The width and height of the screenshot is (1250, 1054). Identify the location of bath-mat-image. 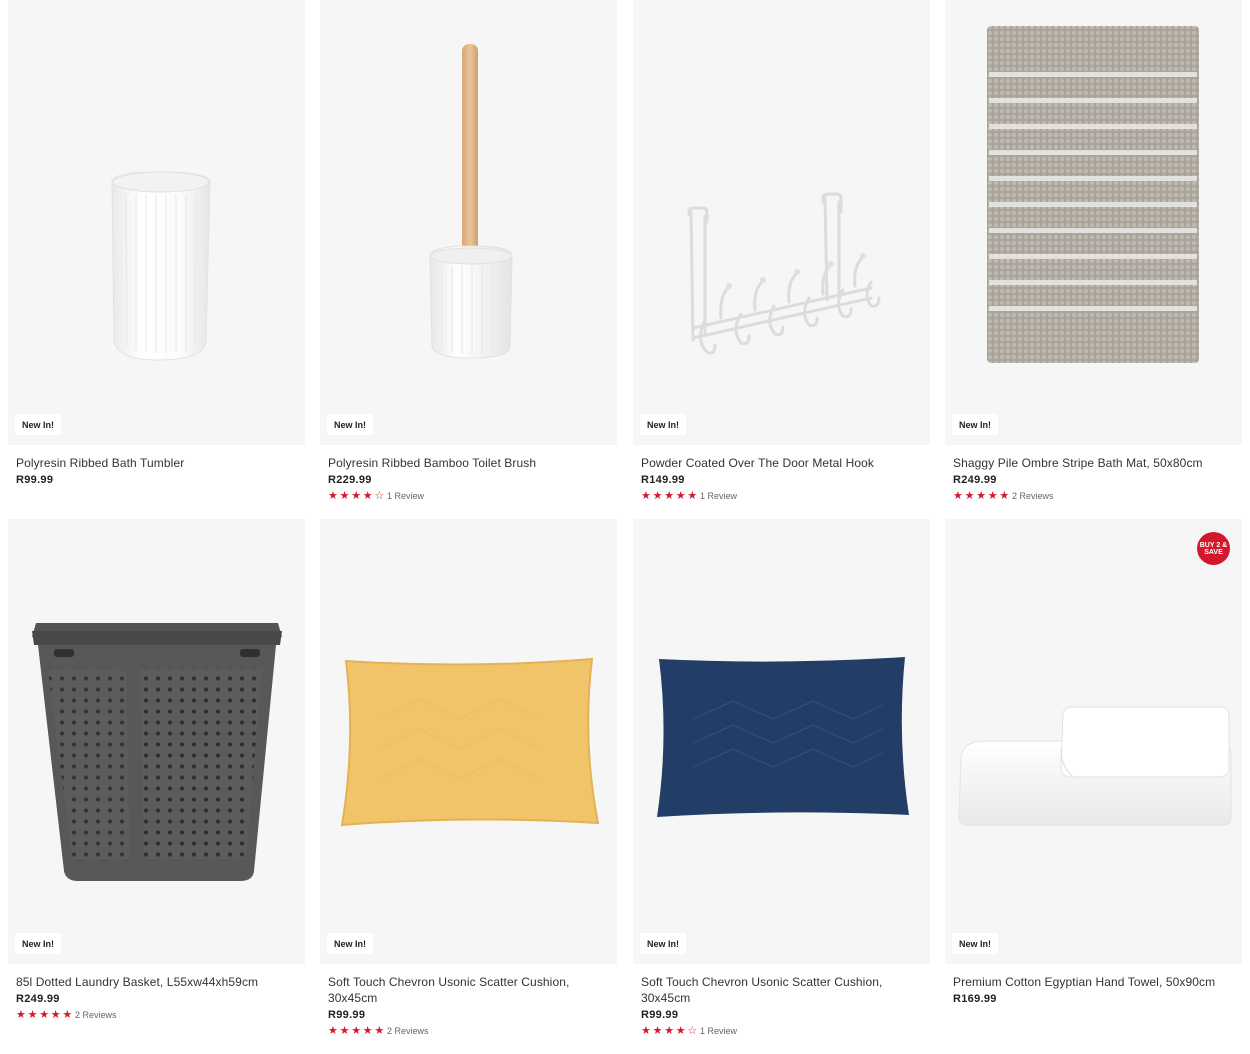
(1093, 194).